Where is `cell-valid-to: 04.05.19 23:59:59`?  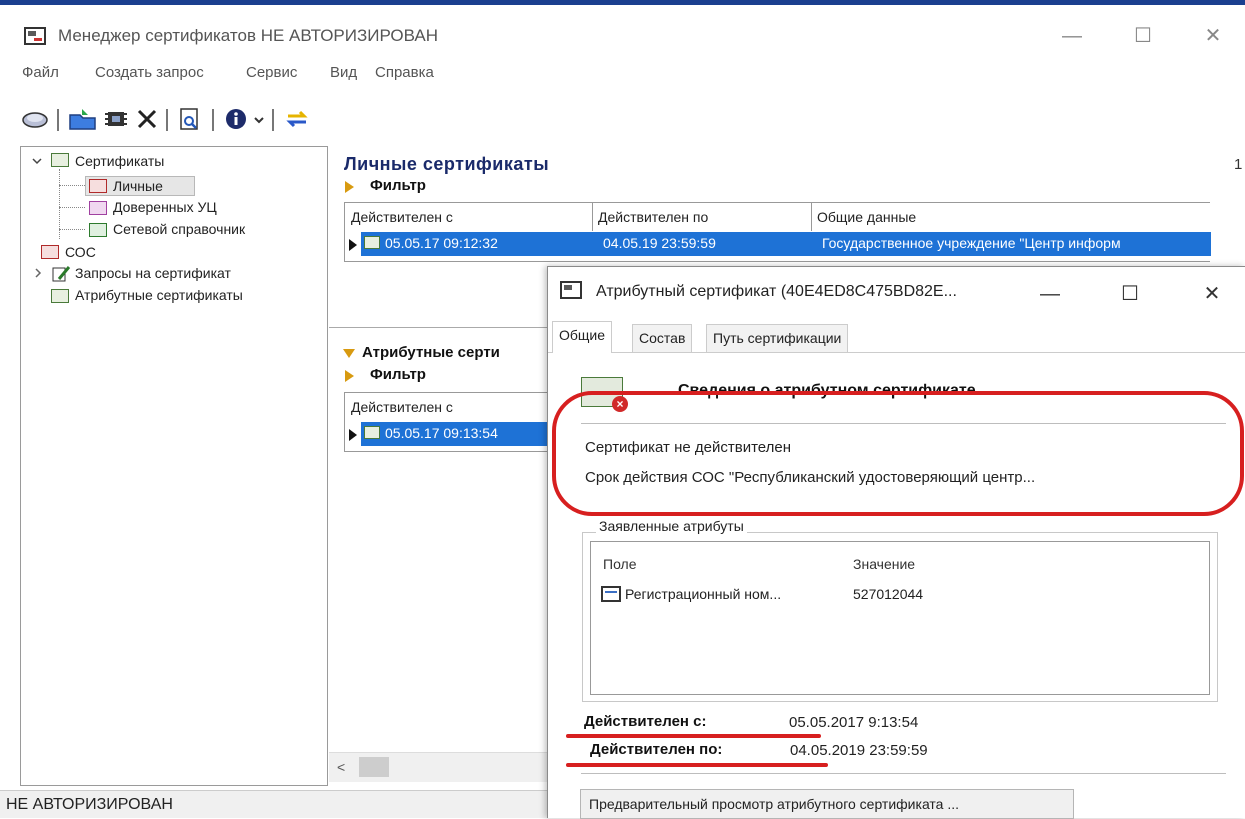
cell-valid-to: 04.05.19 23:59:59 is located at coordinates (659, 243).